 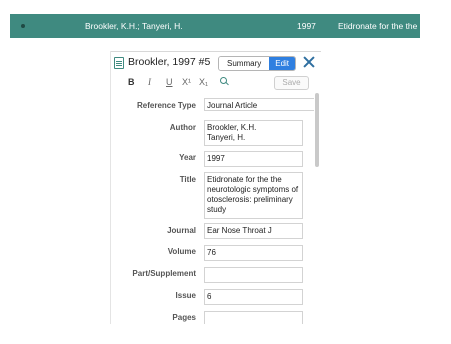 What do you see at coordinates (253, 317) in the screenshot?
I see `pages-field` at bounding box center [253, 317].